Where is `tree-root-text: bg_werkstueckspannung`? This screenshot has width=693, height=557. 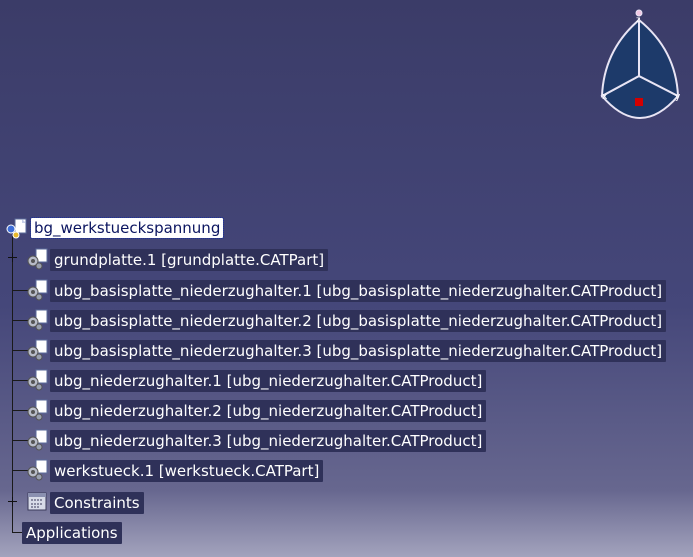
tree-root-text: bg_werkstueckspannung is located at coordinates (127, 228).